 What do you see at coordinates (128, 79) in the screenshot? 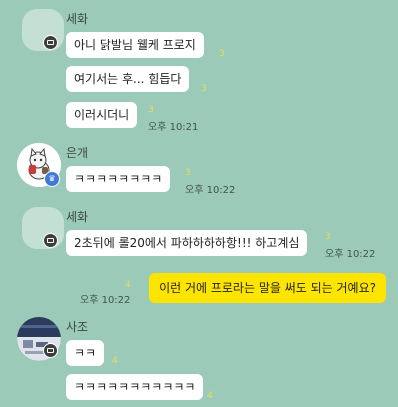
I see `message-bubble: 여기서는 후... 힘듭다` at bounding box center [128, 79].